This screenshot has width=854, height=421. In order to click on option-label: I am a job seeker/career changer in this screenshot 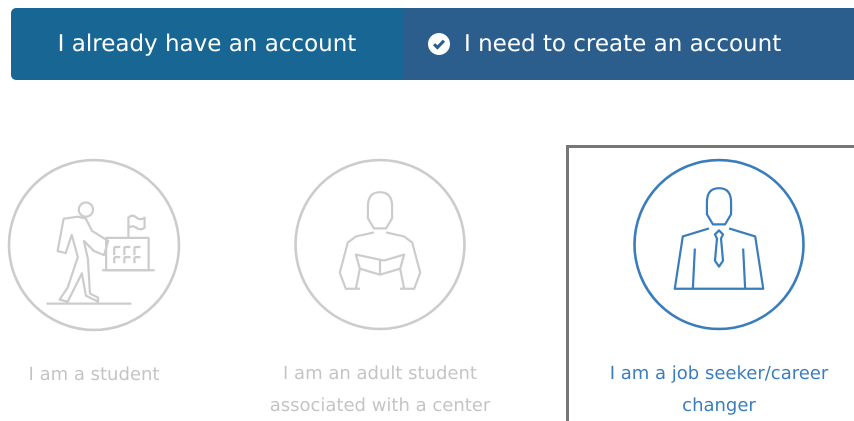, I will do `click(719, 390)`.